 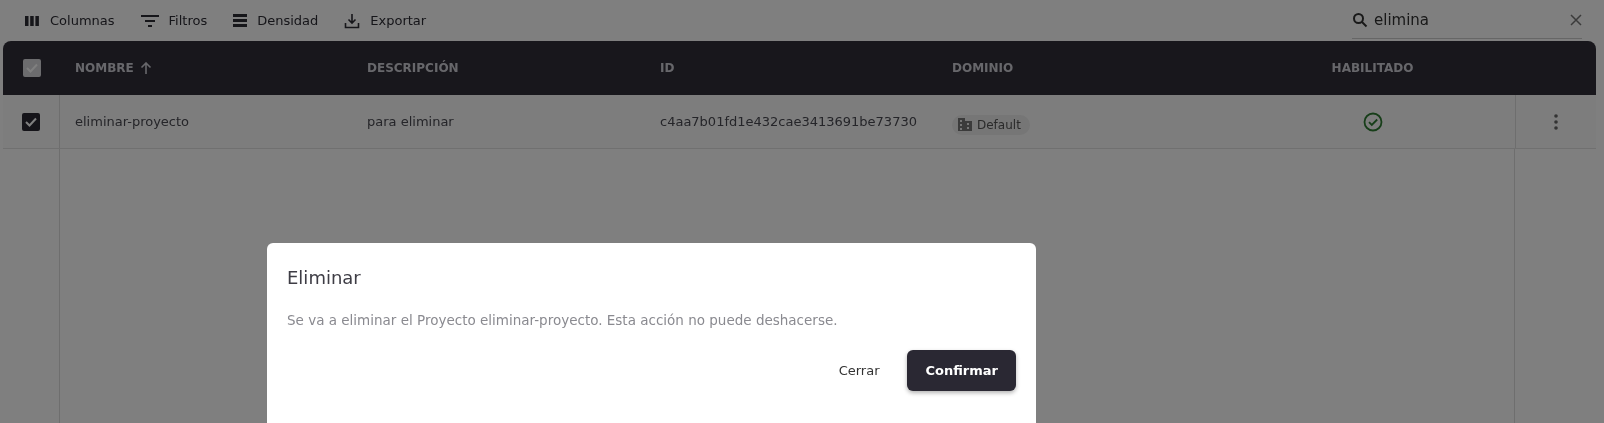 I want to click on building-icon, so click(x=965, y=124).